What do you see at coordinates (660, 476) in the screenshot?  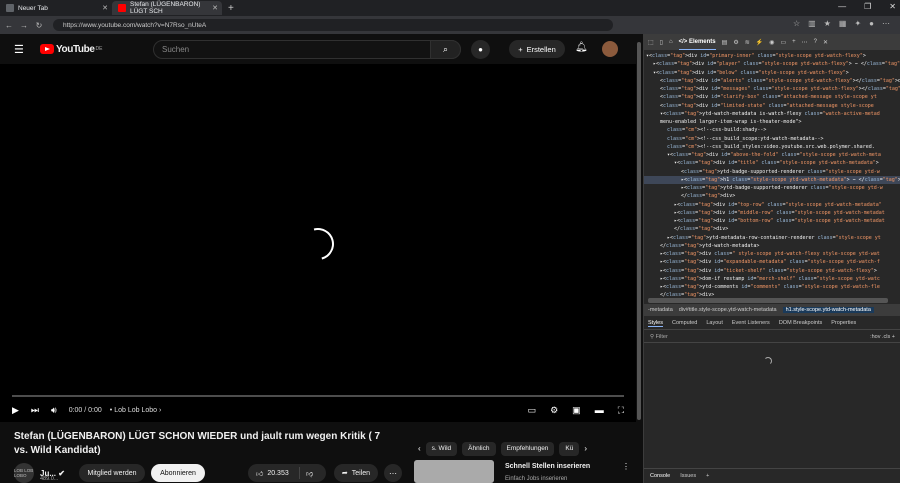 I see `drawer-tab-console: Console` at bounding box center [660, 476].